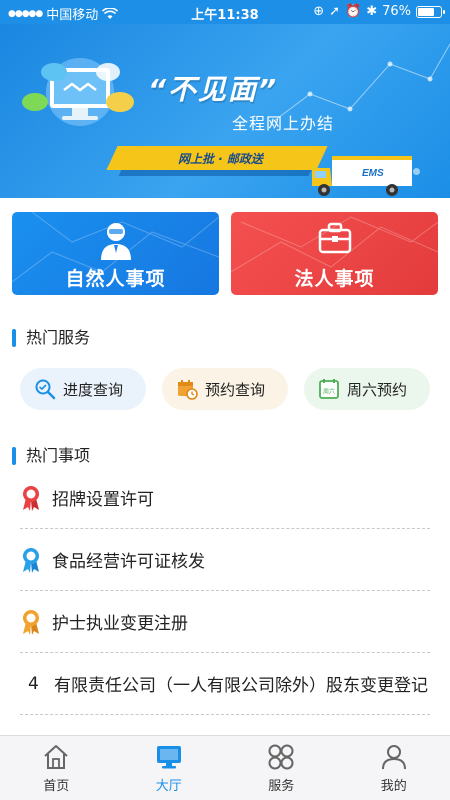 Image resolution: width=450 pixels, height=800 pixels. Describe the element at coordinates (45, 389) in the screenshot. I see `progress-search-icon` at that location.